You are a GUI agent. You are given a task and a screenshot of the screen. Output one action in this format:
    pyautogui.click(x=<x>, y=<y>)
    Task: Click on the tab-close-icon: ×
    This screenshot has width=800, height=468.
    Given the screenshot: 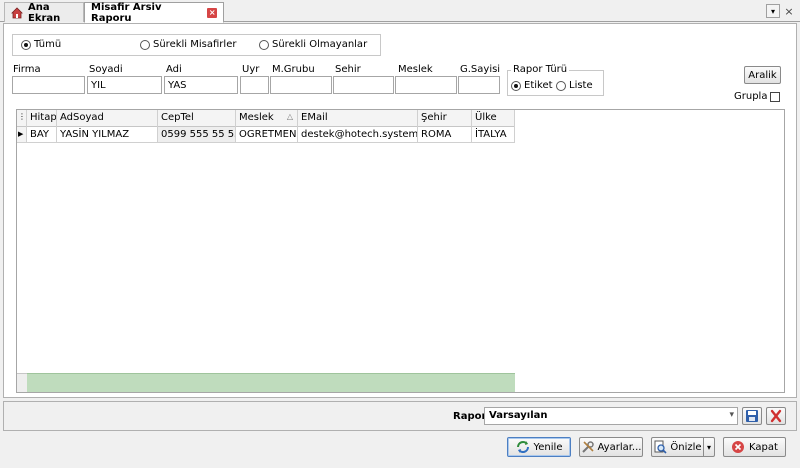 What is the action you would take?
    pyautogui.click(x=212, y=12)
    